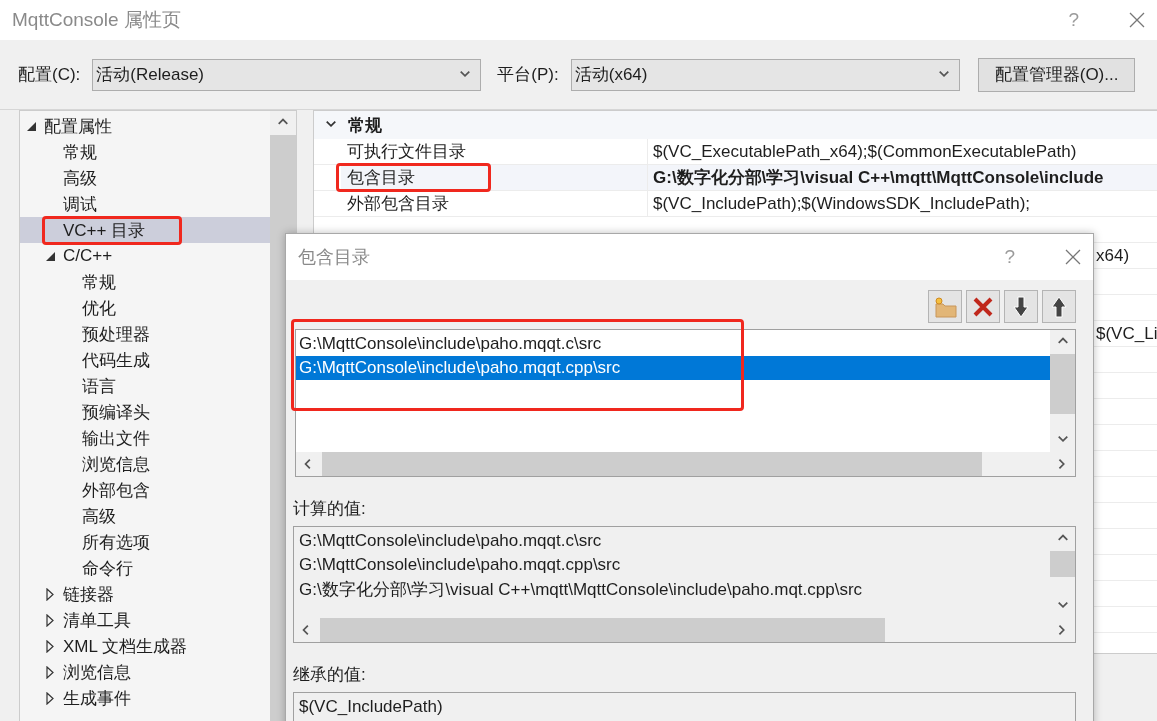  Describe the element at coordinates (97, 698) in the screenshot. I see `tree-item-label: 生成事件` at that location.